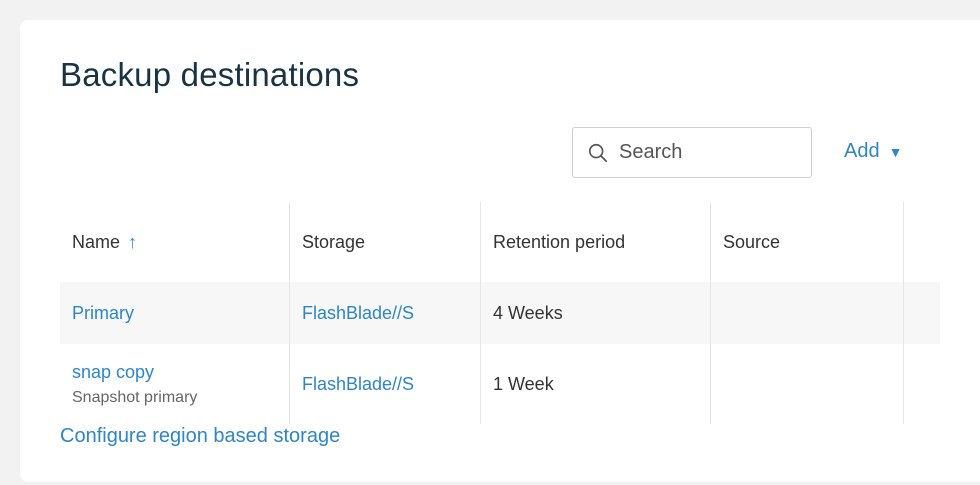 This screenshot has width=980, height=485. What do you see at coordinates (598, 152) in the screenshot?
I see `search-icon` at bounding box center [598, 152].